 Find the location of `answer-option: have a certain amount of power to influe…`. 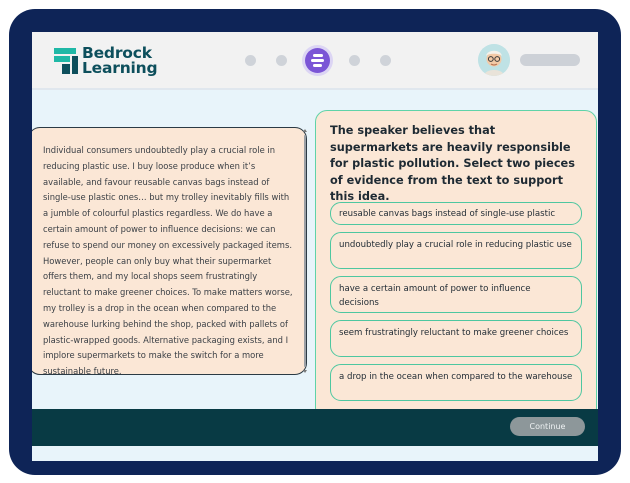

answer-option: have a certain amount of power to influe… is located at coordinates (456, 294).